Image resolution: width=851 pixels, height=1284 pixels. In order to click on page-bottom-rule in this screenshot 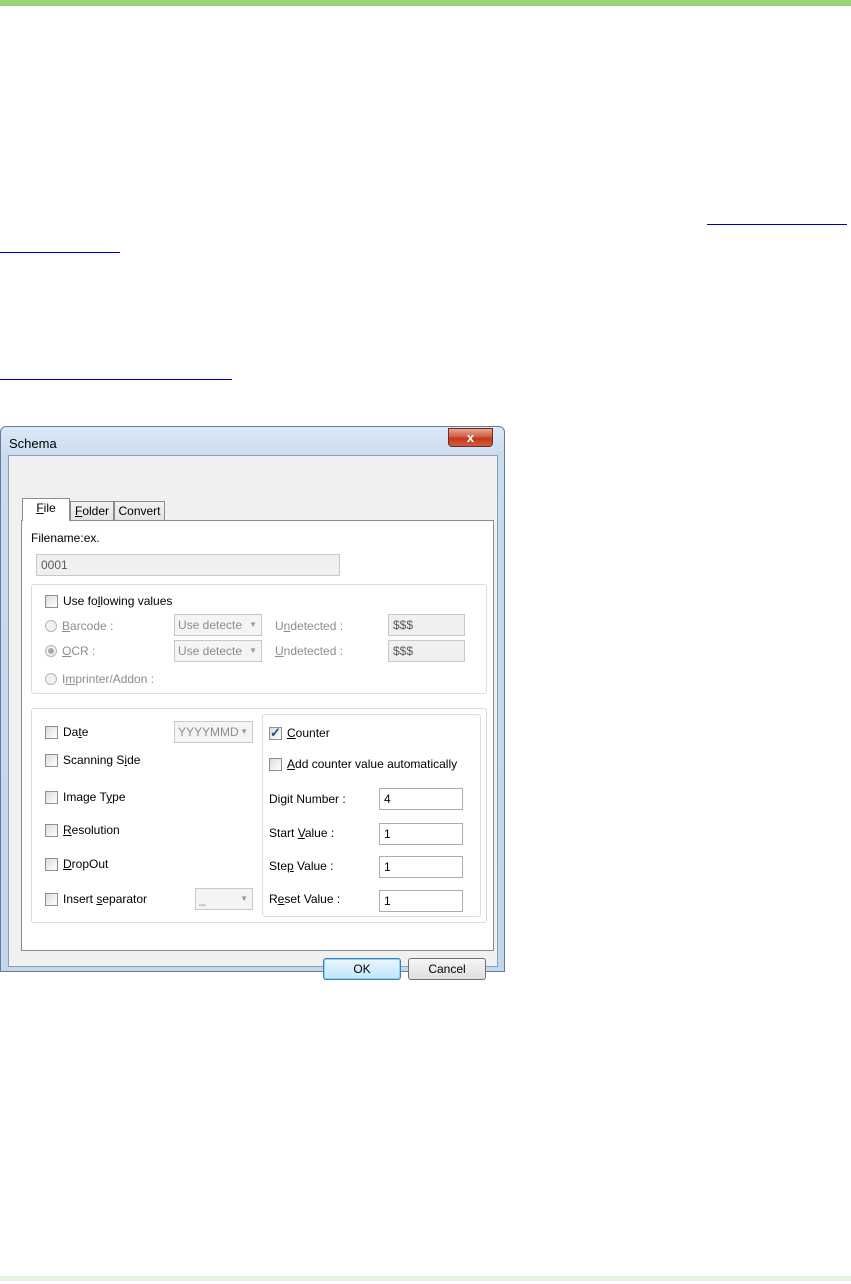, I will do `click(425, 1278)`.